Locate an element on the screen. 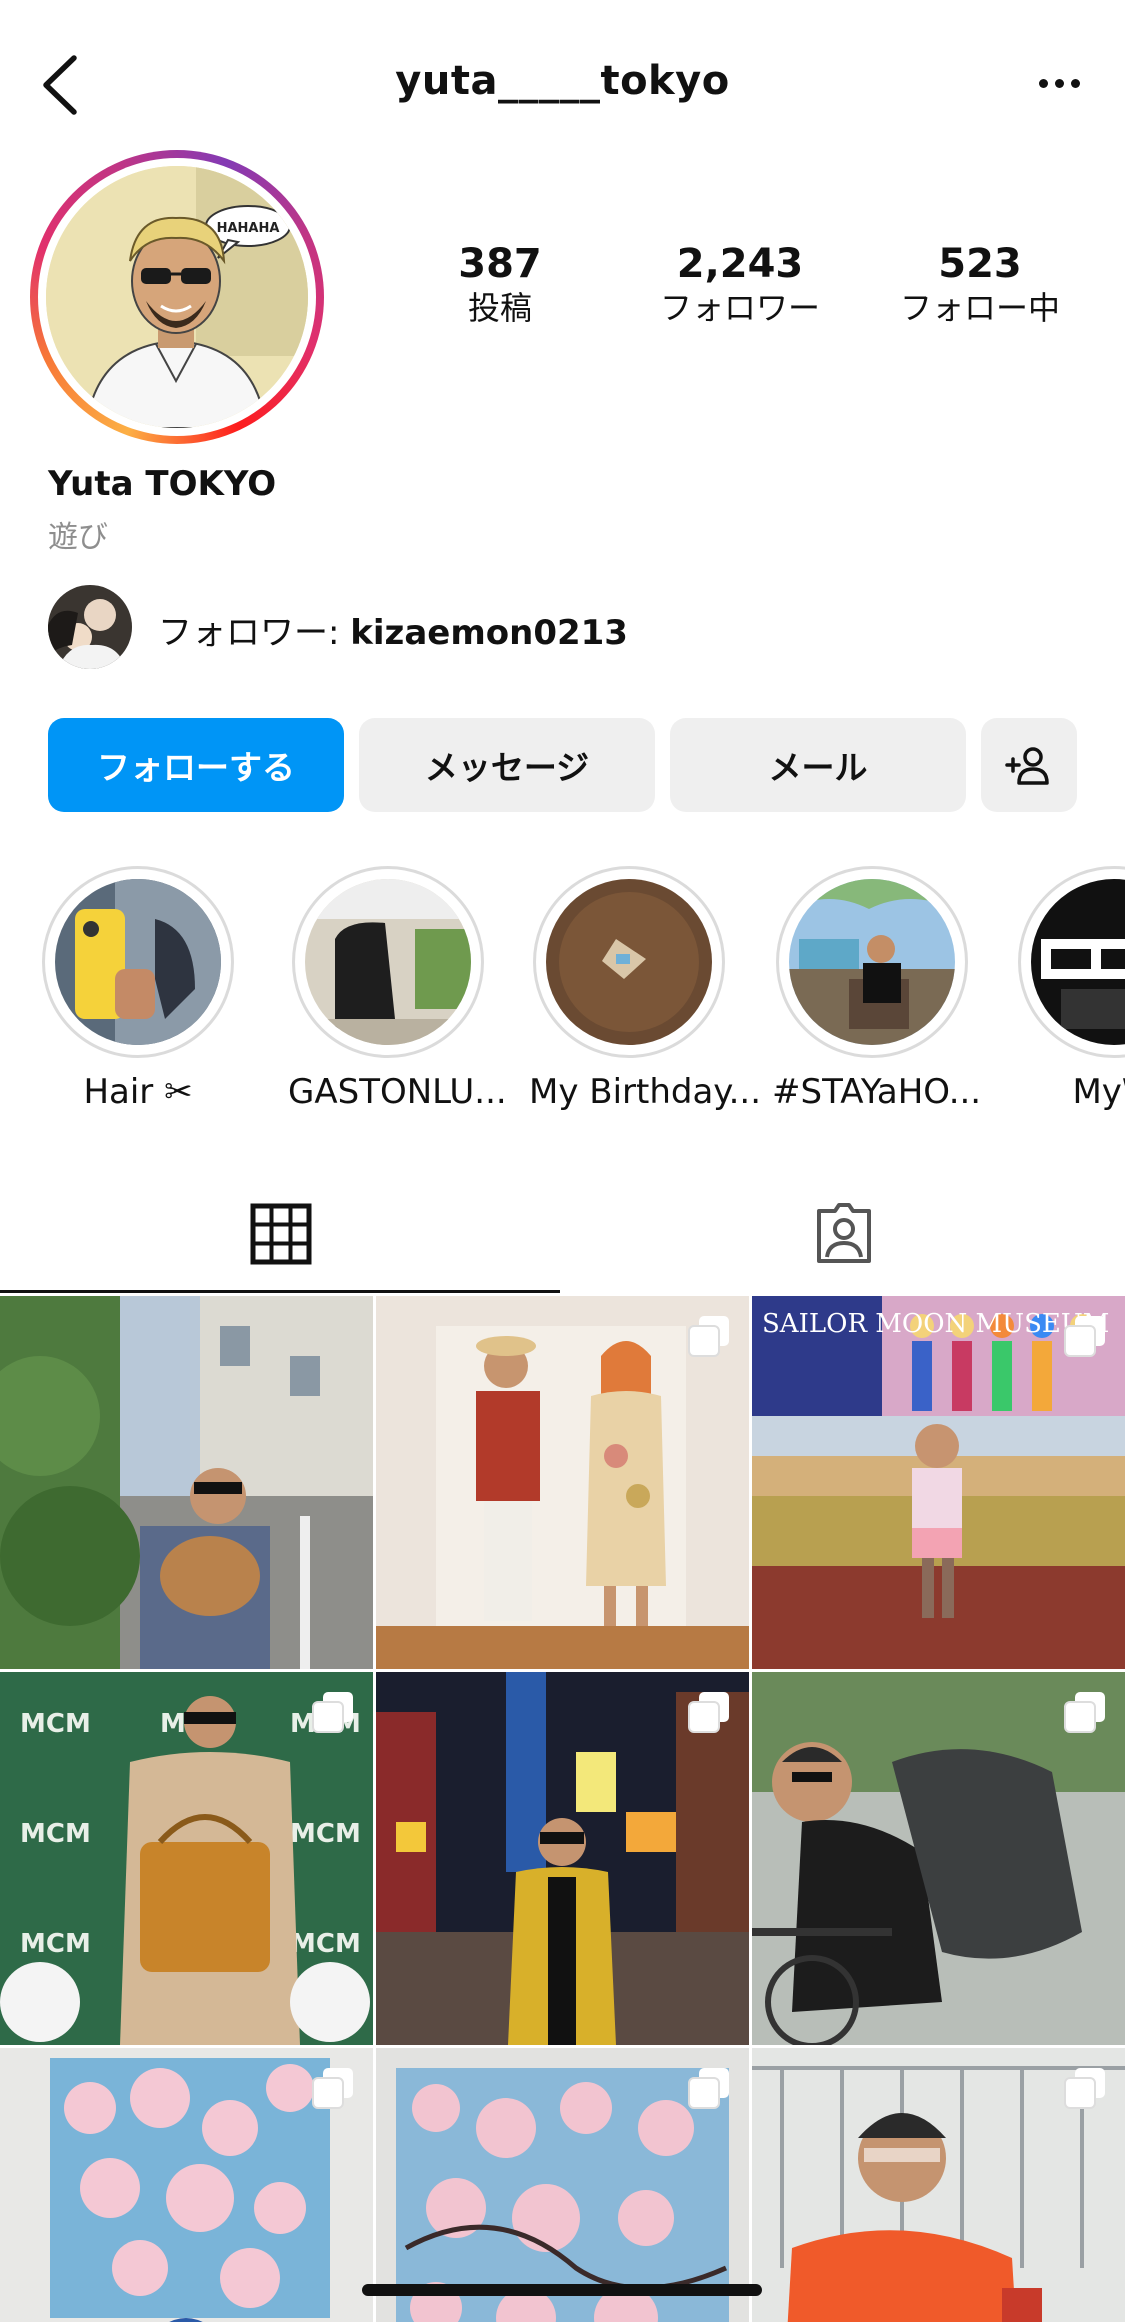  following-count: 523 フォロー中 is located at coordinates (980, 284).